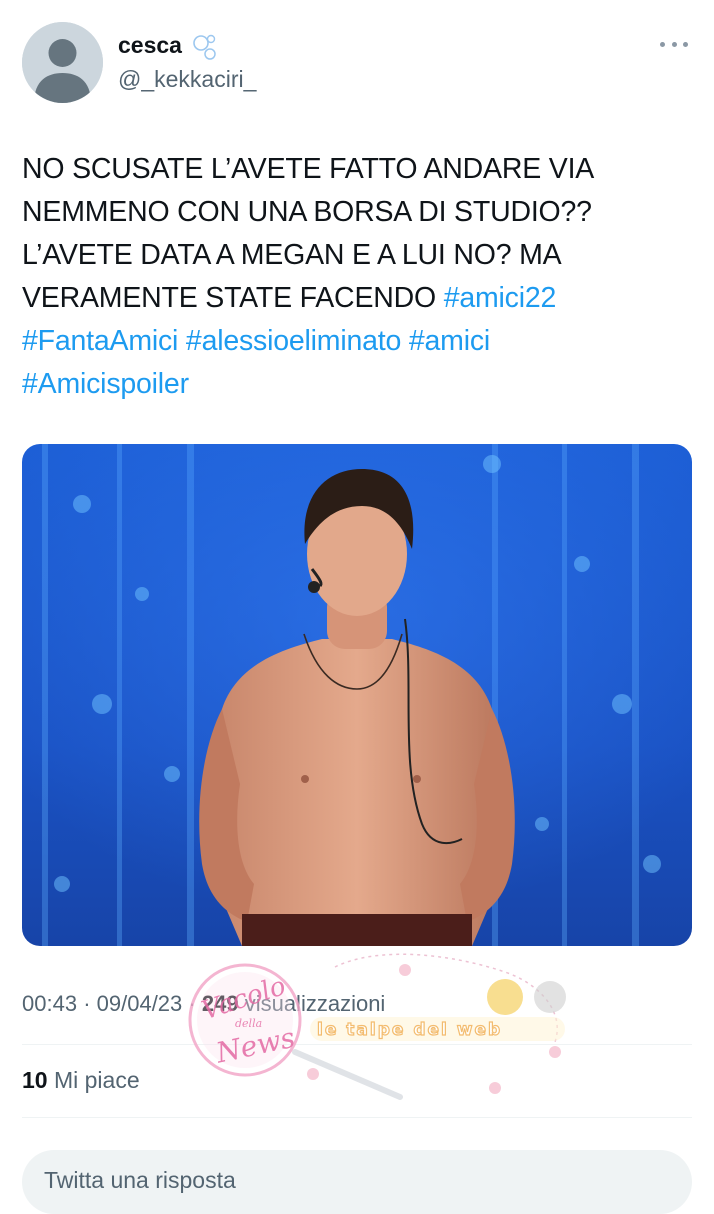 The height and width of the screenshot is (1214, 714). What do you see at coordinates (292, 255) in the screenshot?
I see `tweet-text-segment: L’AVETE DATA A MEGAN E A LUI NO? MA` at bounding box center [292, 255].